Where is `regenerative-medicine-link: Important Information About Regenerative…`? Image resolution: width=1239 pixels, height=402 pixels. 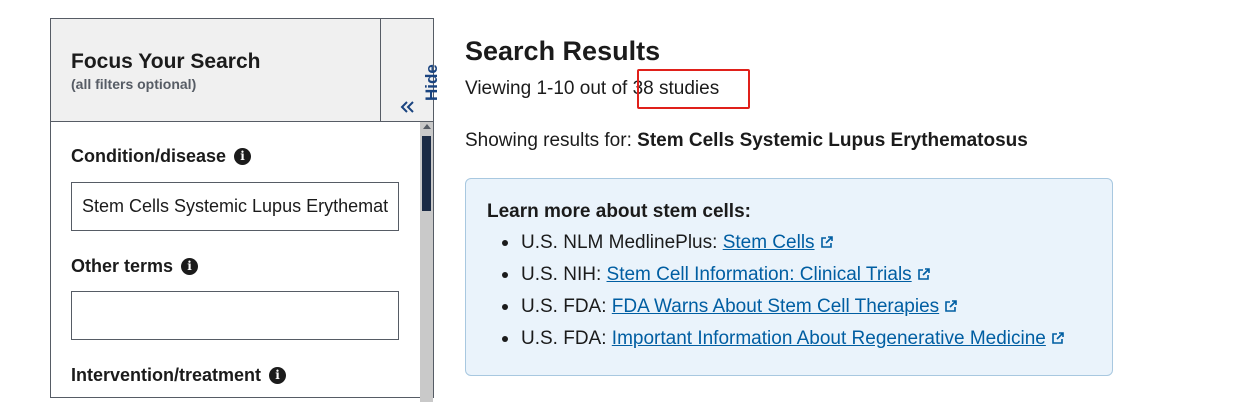
regenerative-medicine-link: Important Information About Regenerative… is located at coordinates (829, 338).